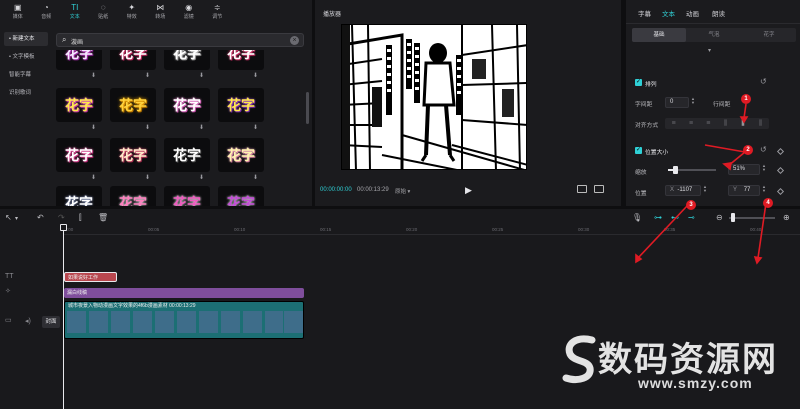 This screenshot has height=409, width=800. What do you see at coordinates (26, 93) in the screenshot?
I see `sidebar-item-lyrics: 识别歌词` at bounding box center [26, 93].